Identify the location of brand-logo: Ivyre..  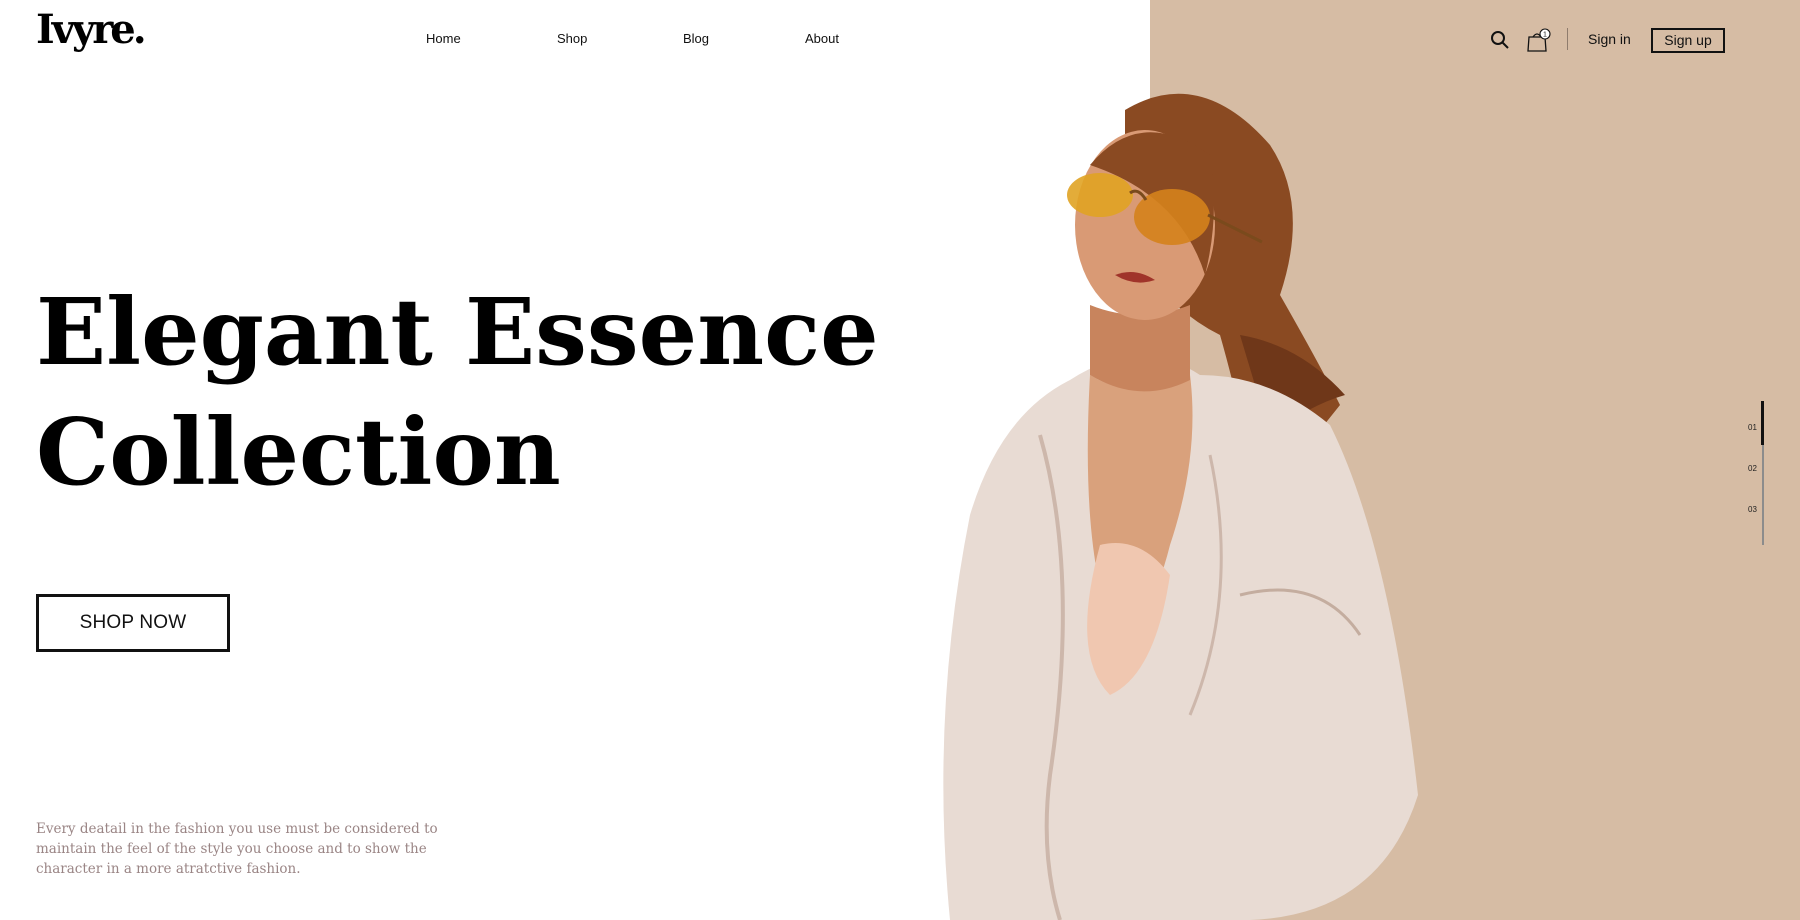
(91, 29).